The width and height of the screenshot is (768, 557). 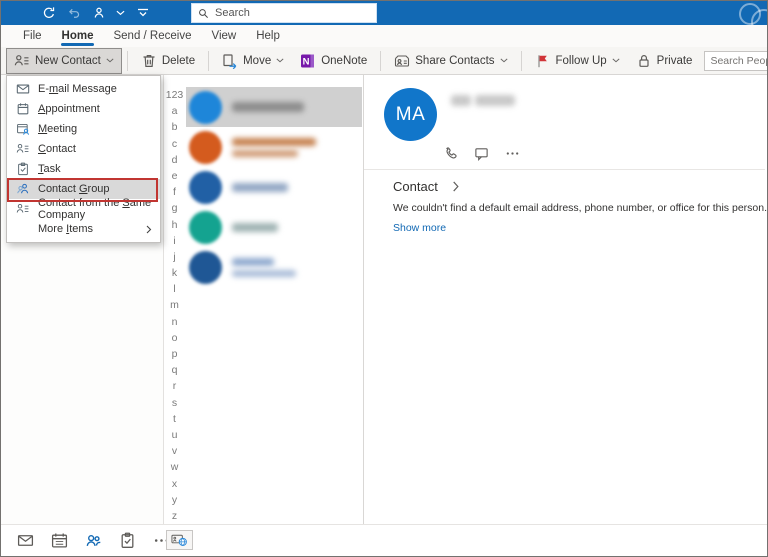 What do you see at coordinates (83, 189) in the screenshot?
I see `menu-item-contact-group: Contact Group` at bounding box center [83, 189].